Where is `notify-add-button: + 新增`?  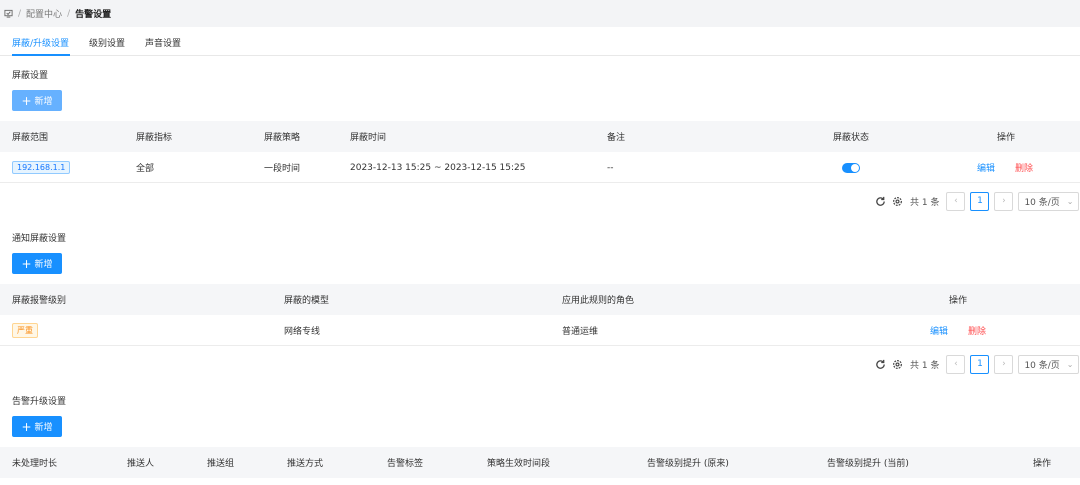 notify-add-button: + 新增 is located at coordinates (37, 263).